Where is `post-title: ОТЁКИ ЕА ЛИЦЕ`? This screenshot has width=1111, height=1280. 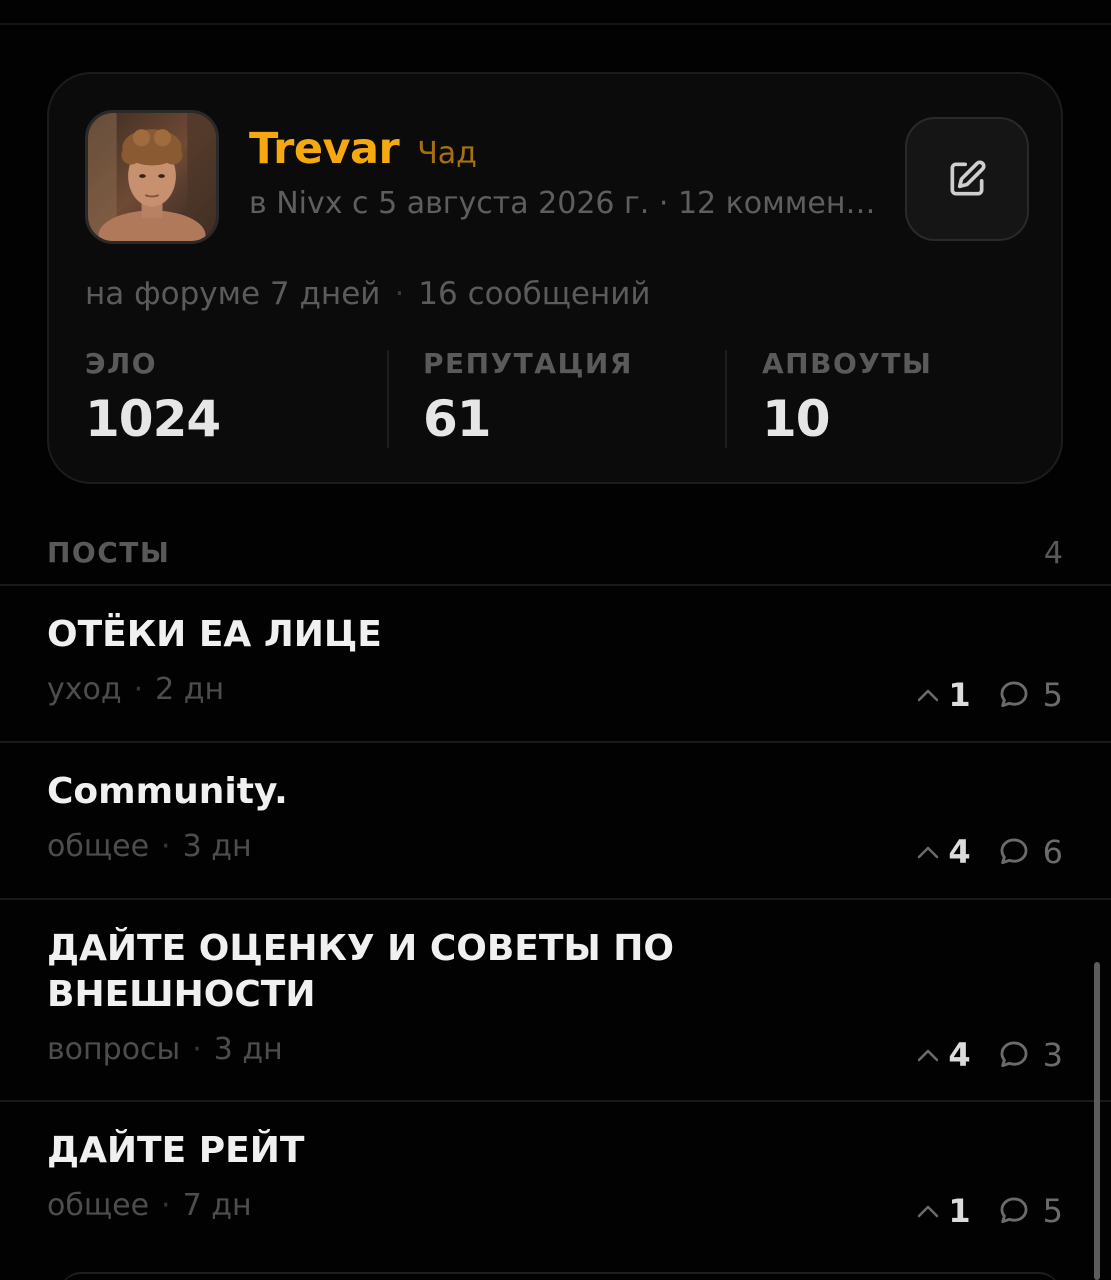
post-title: ОТЁКИ ЕА ЛИЦЕ is located at coordinates (427, 635).